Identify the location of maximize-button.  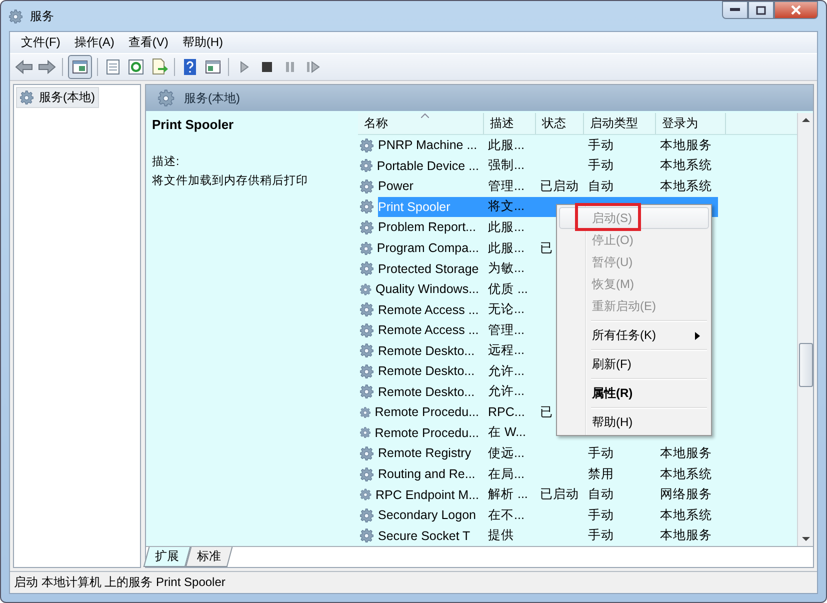
(761, 10).